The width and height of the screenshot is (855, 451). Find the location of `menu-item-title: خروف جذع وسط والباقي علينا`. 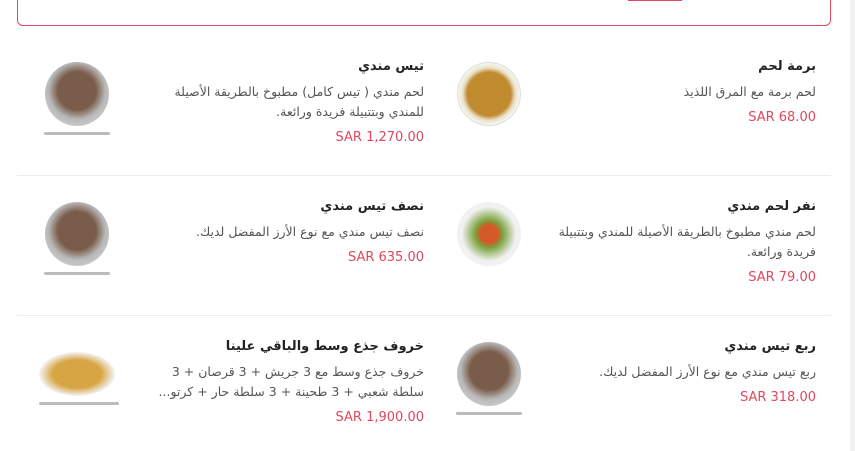

menu-item-title: خروف جذع وسط والباقي علينا is located at coordinates (324, 346).